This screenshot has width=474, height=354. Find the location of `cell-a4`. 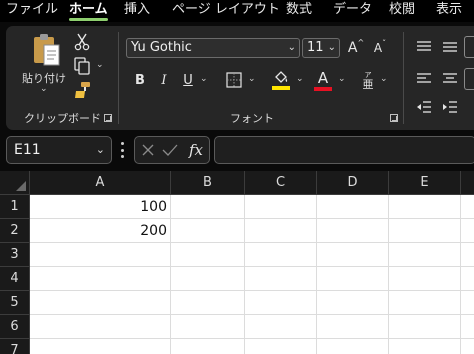

cell-a4 is located at coordinates (100, 279).